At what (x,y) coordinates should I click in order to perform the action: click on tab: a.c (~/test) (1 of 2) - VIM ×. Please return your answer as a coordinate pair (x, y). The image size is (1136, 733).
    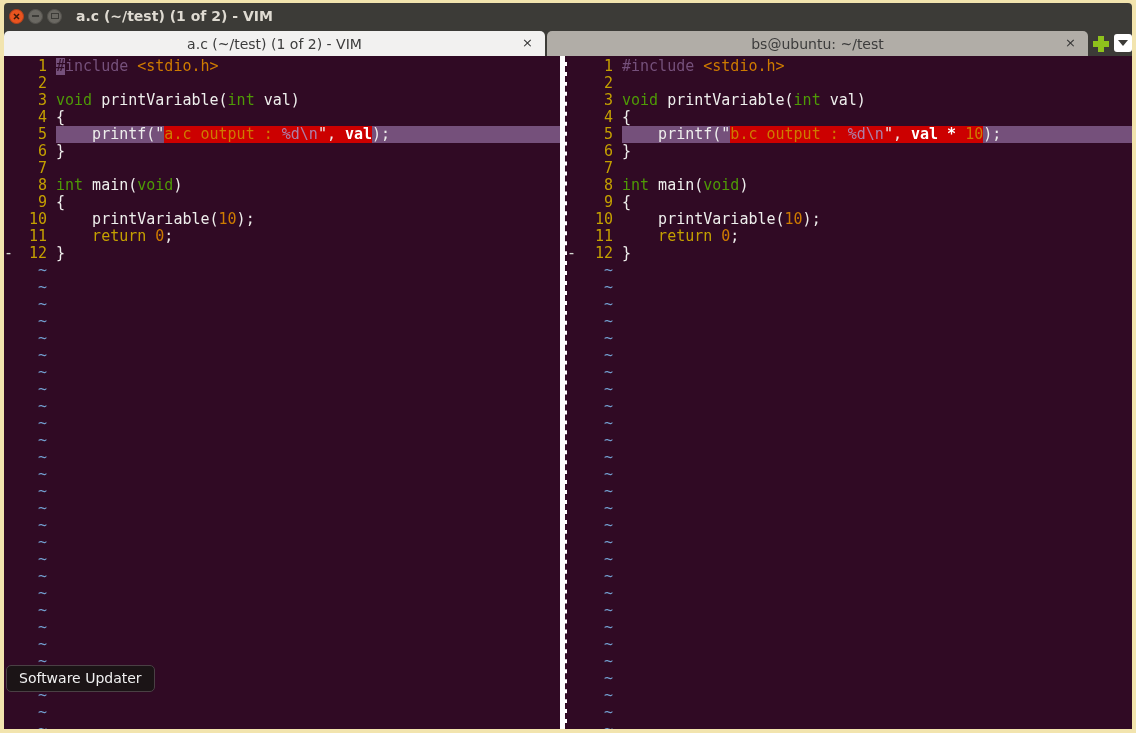
    Looking at the image, I should click on (274, 43).